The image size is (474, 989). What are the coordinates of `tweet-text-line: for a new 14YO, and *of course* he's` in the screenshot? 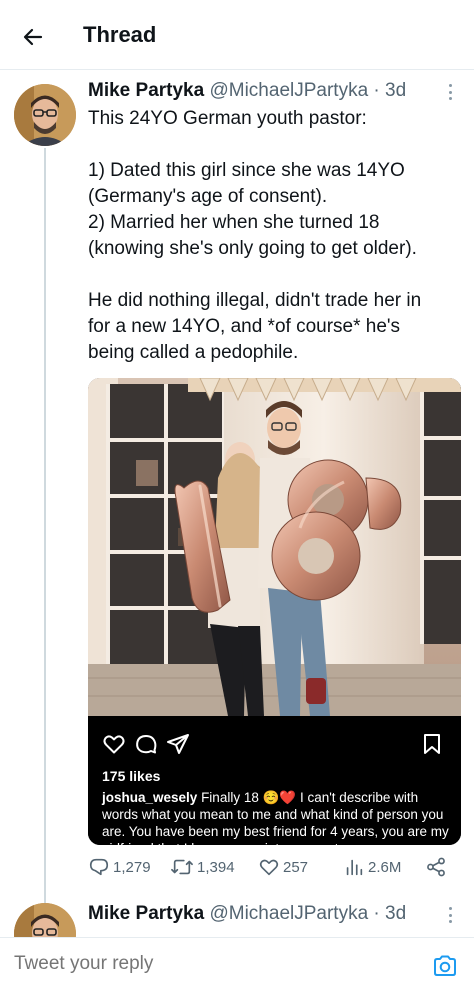 It's located at (244, 326).